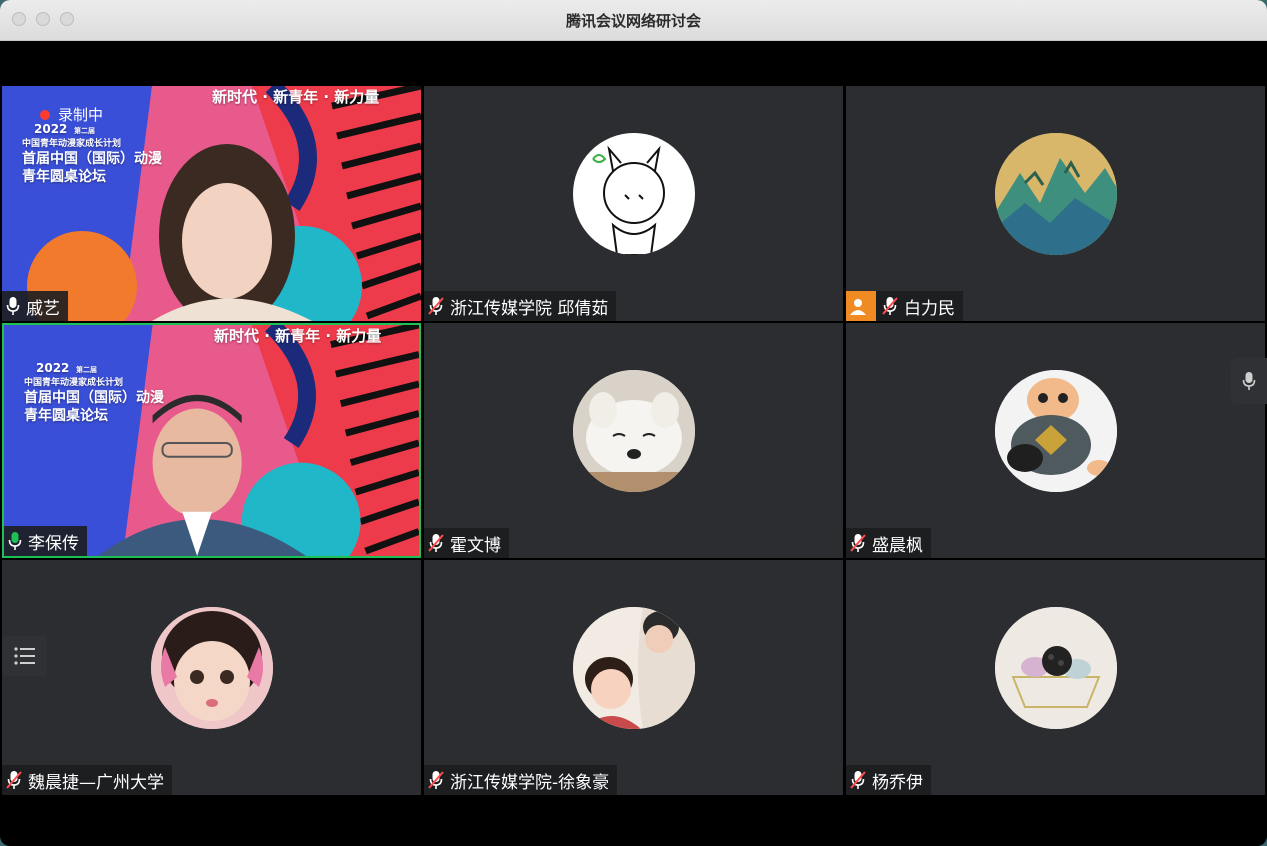 The width and height of the screenshot is (1267, 846). I want to click on window-title: 腾讯会议网络研讨会, so click(633, 21).